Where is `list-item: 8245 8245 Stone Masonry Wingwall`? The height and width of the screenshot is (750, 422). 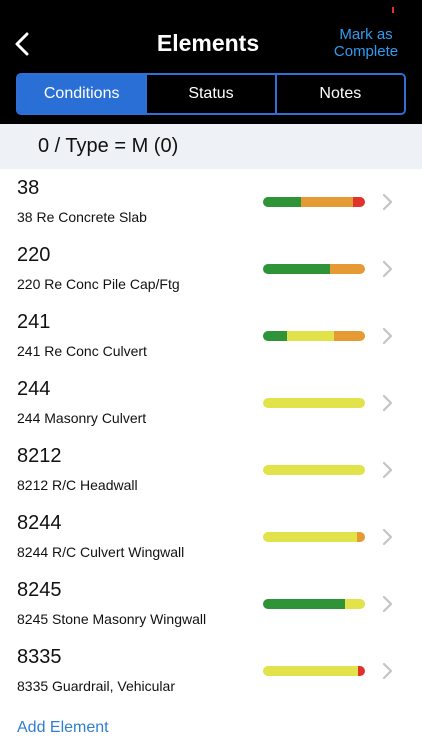
list-item: 8245 8245 Stone Masonry Wingwall is located at coordinates (211, 604).